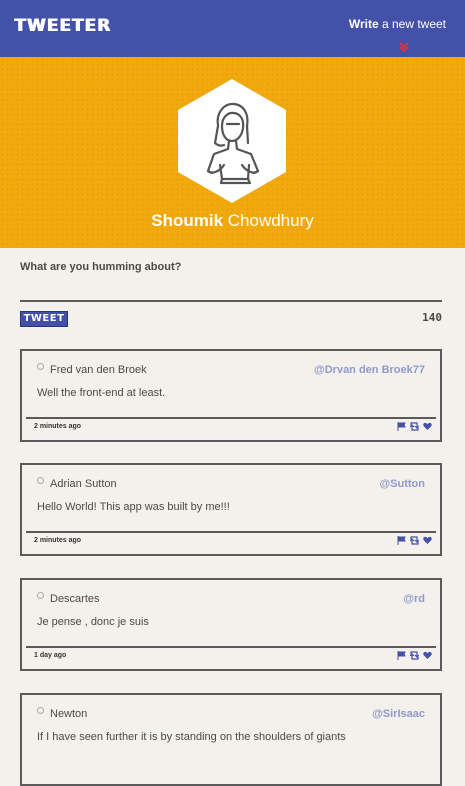 The image size is (465, 786). I want to click on compose-bold: Write, so click(363, 24).